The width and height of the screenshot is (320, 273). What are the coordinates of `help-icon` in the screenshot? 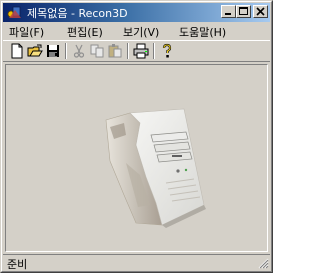 It's located at (167, 51).